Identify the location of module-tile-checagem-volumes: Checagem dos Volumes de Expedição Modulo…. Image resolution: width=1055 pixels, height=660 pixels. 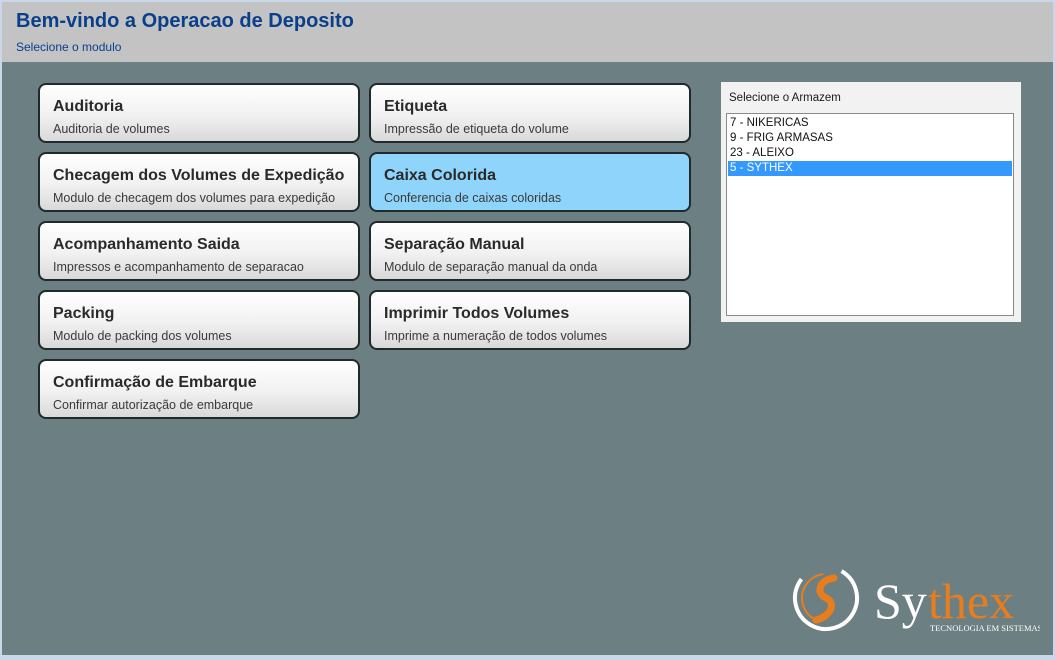
(199, 182).